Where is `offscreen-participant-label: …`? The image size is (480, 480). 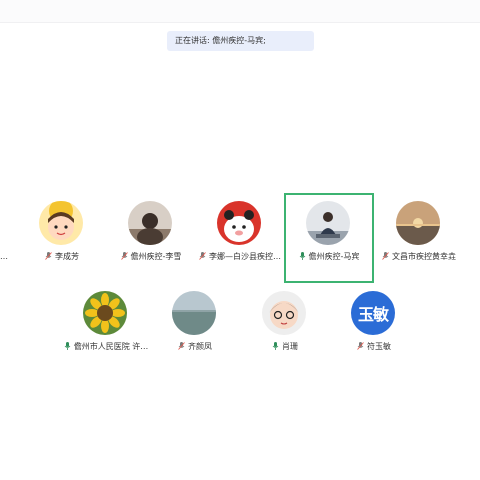
offscreen-participant-label: … is located at coordinates (4, 256).